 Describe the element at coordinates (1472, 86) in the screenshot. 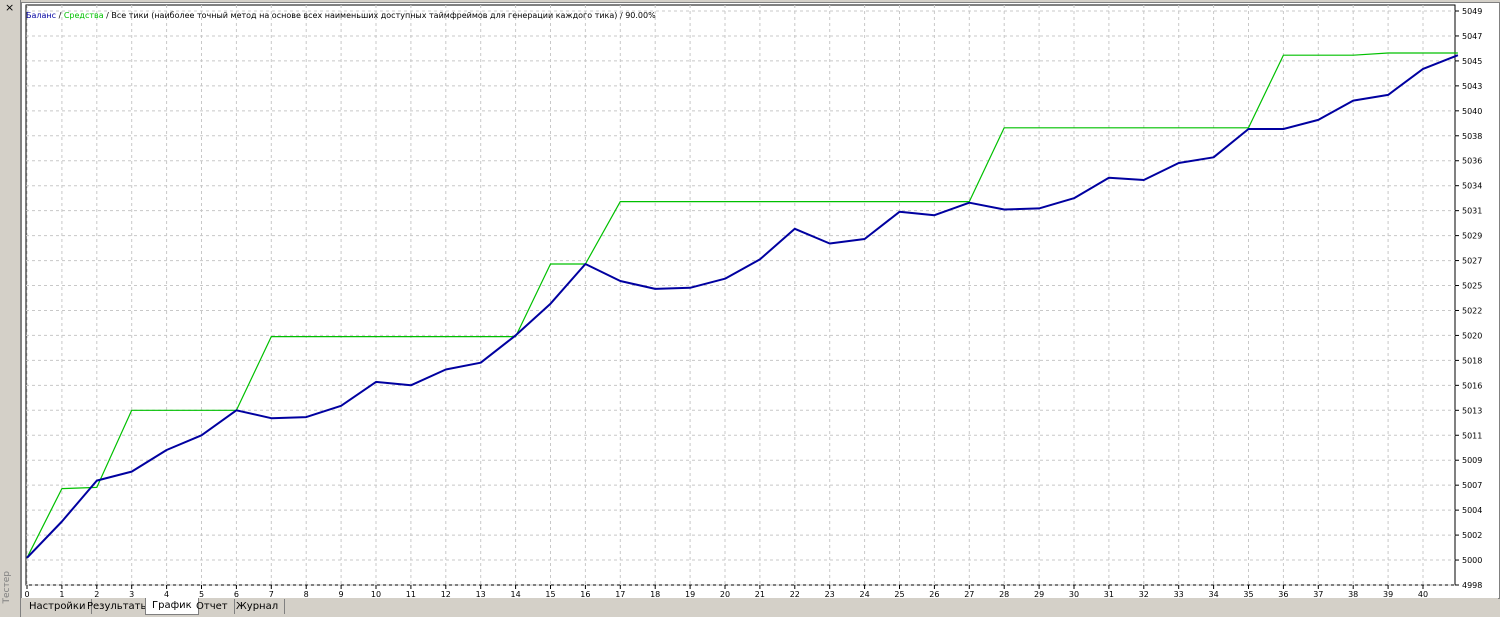

I see `y-tick-label: 5043` at that location.